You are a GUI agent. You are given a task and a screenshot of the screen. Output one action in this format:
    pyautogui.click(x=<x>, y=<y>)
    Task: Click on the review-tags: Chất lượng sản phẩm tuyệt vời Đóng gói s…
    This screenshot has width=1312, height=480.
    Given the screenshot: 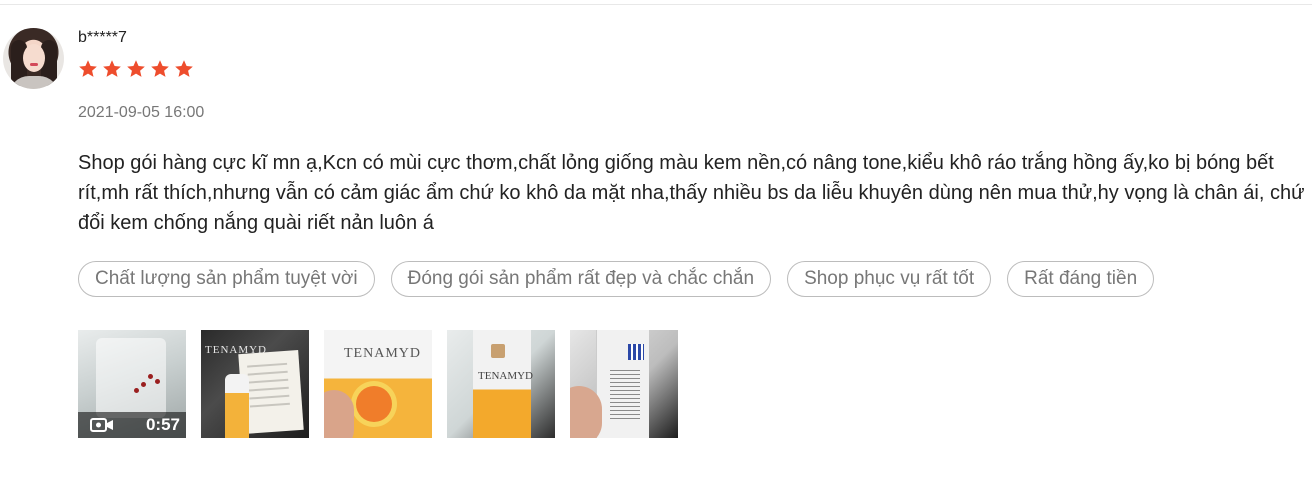 What is the action you would take?
    pyautogui.click(x=616, y=279)
    